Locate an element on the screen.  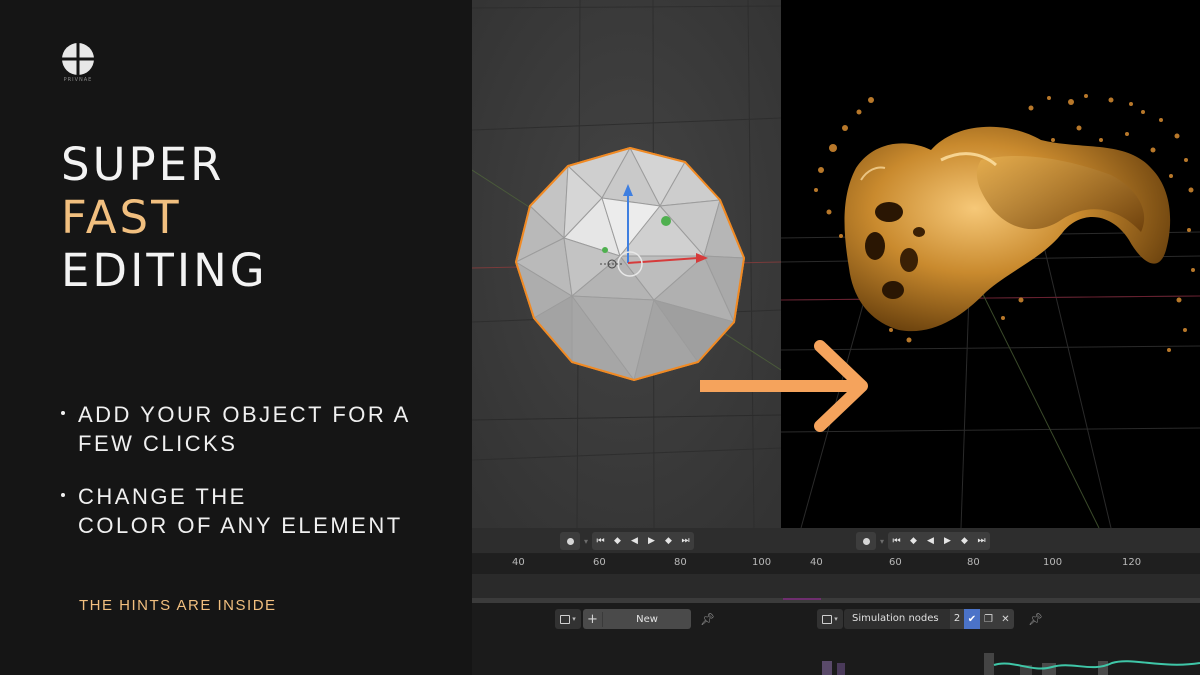
feature-text-line: FEW CLICKS is located at coordinates (158, 443).